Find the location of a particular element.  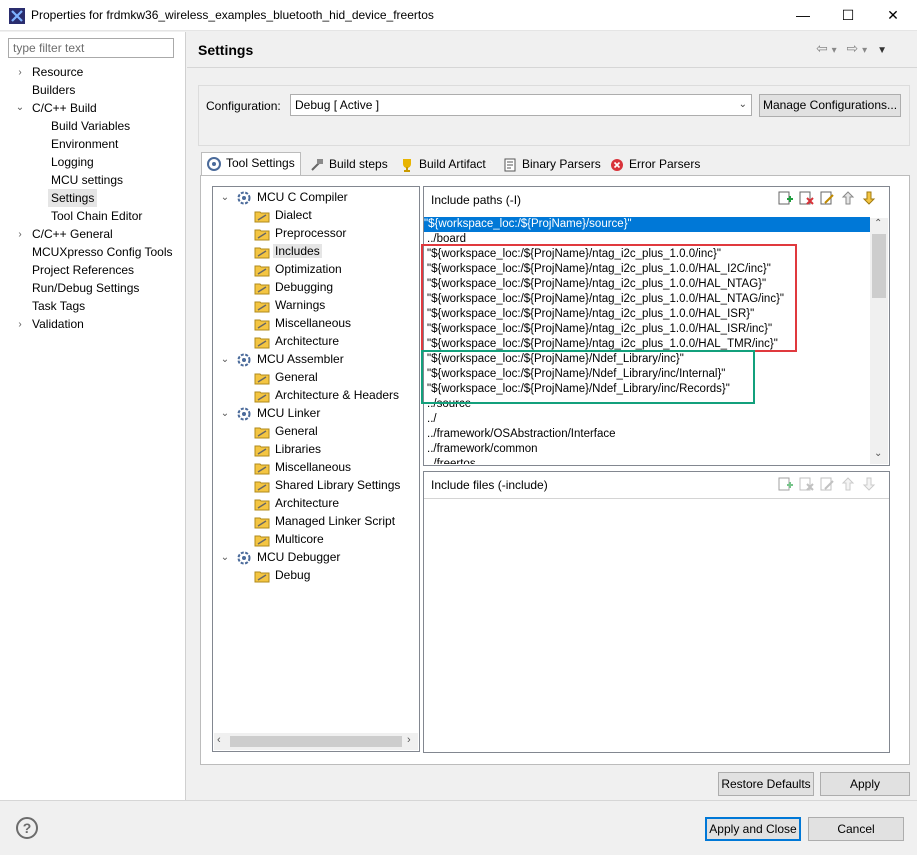

tab-build-artifact: Build Artifact is located at coordinates (445, 164).